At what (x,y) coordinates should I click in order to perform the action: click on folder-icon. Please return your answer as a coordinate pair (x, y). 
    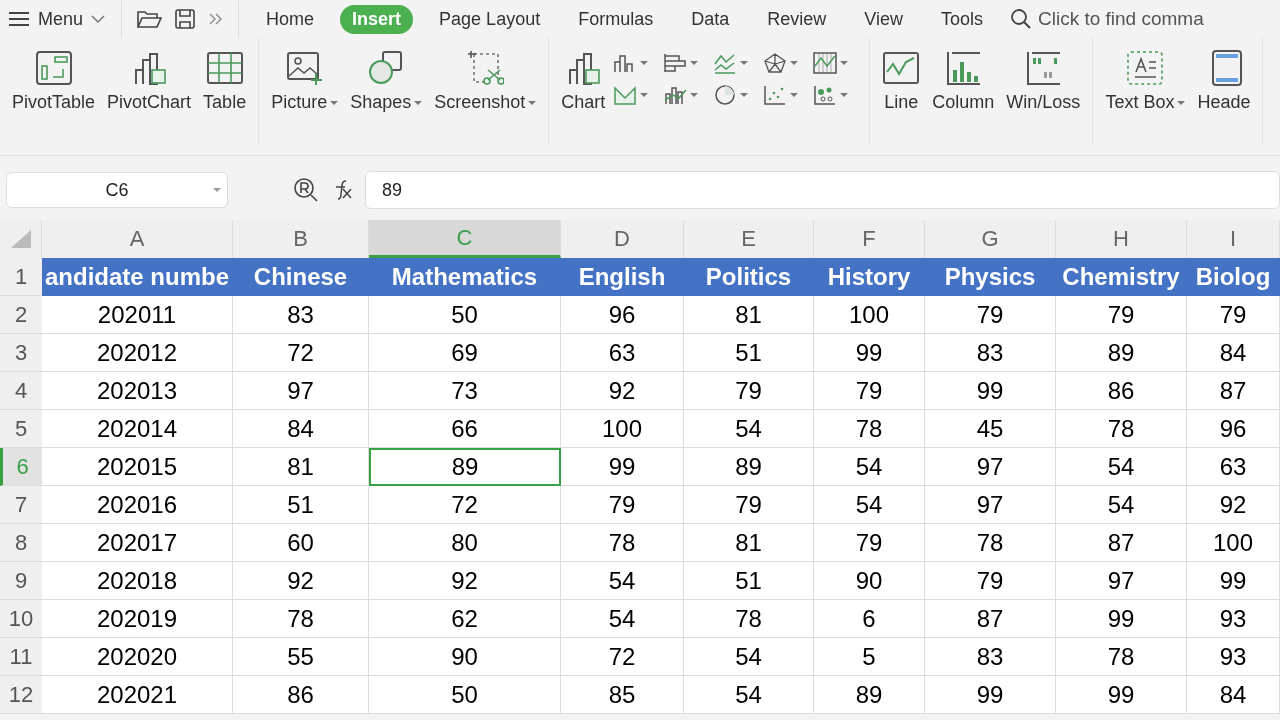
    Looking at the image, I should click on (149, 19).